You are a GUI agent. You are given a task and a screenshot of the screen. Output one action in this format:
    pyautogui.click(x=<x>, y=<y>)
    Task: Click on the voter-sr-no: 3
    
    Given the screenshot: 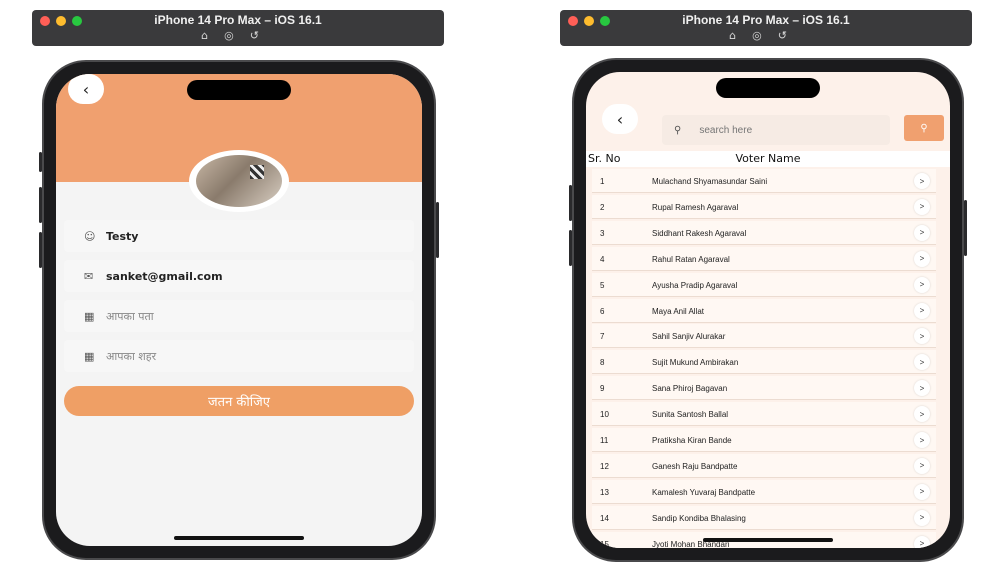 What is the action you would take?
    pyautogui.click(x=602, y=233)
    